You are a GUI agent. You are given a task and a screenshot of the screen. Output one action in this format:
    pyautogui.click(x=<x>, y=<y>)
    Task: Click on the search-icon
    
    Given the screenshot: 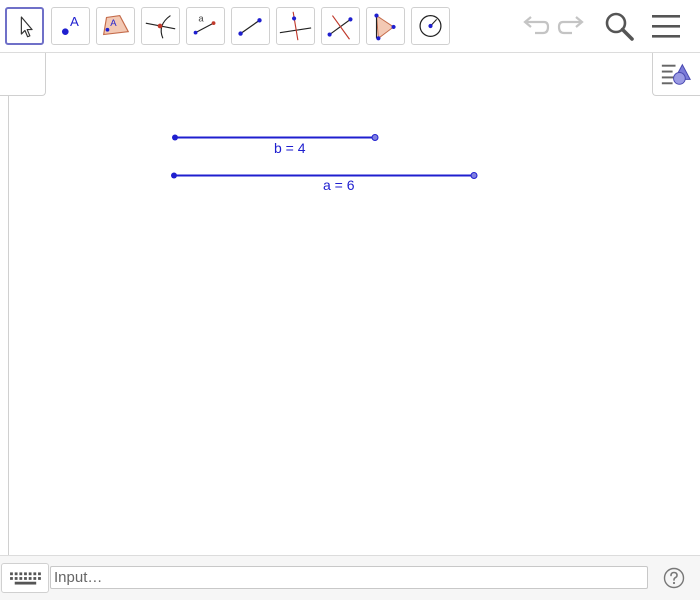 What is the action you would take?
    pyautogui.click(x=619, y=26)
    